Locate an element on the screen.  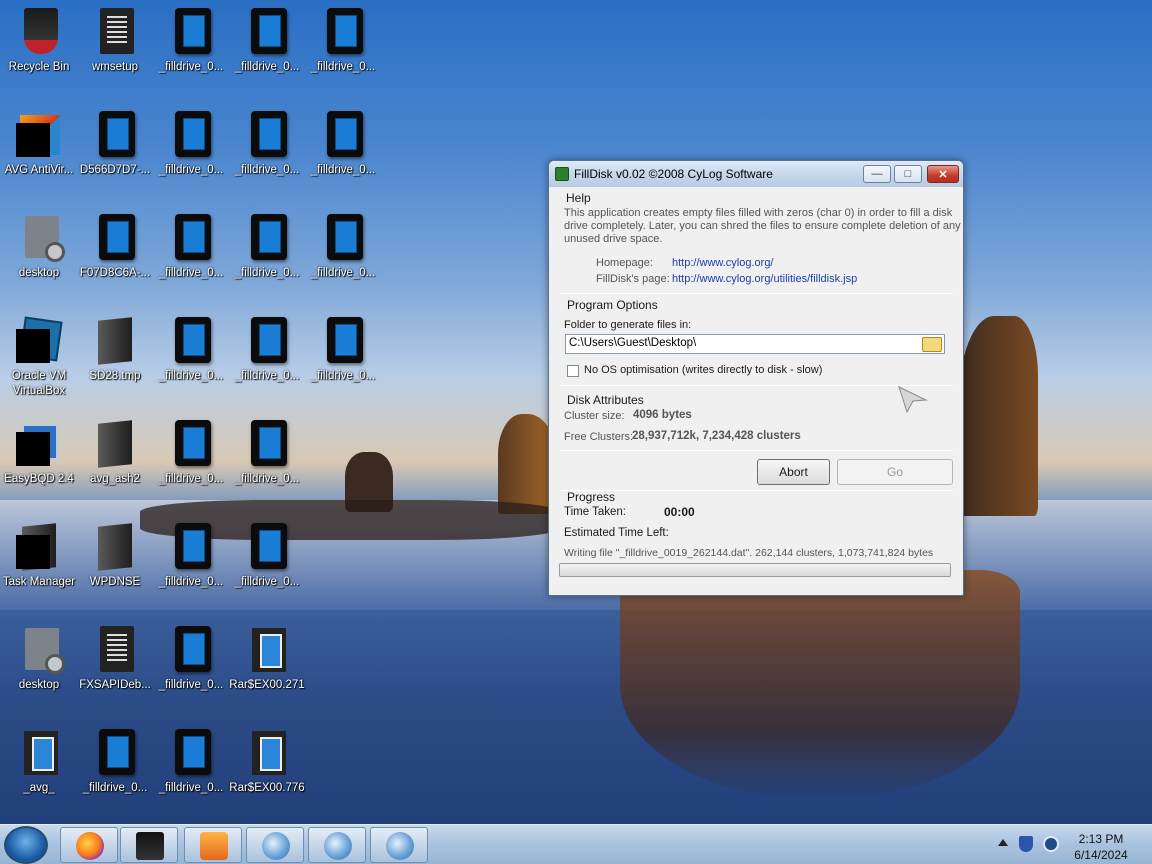
folder-dark-icon-glyph is located at coordinates (115, 444).